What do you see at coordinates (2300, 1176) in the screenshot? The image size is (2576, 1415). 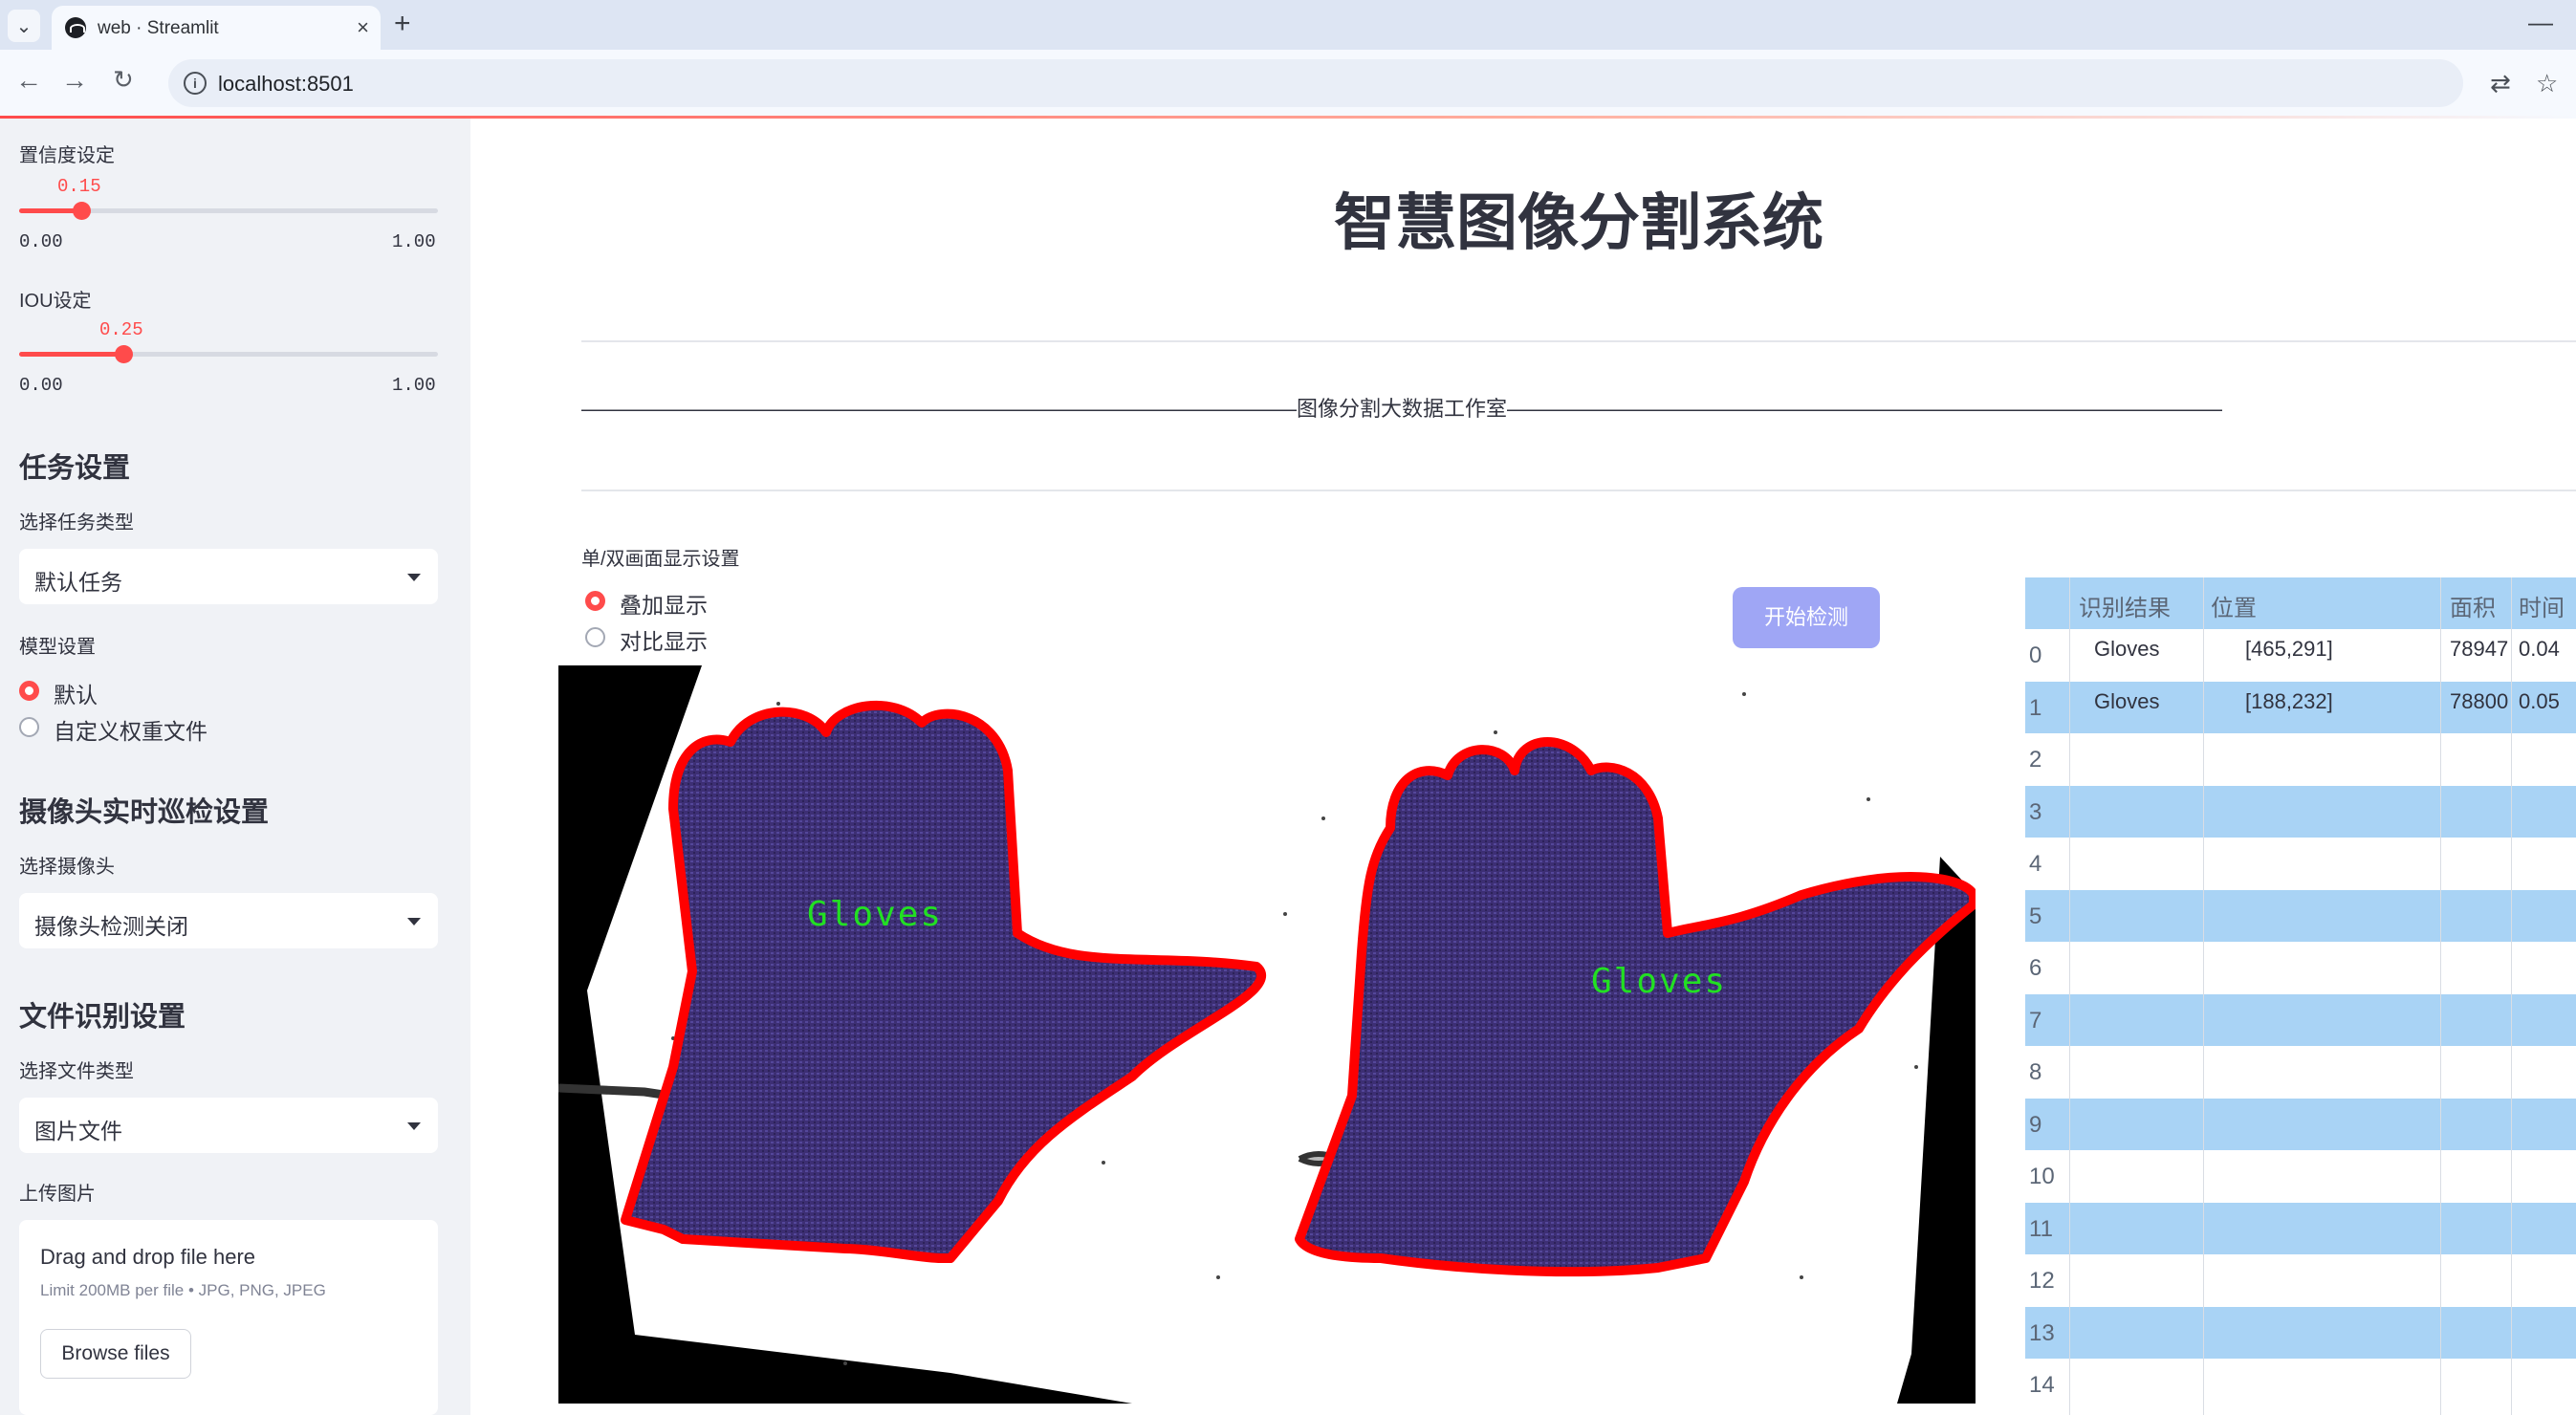 I see `table-row: 10` at bounding box center [2300, 1176].